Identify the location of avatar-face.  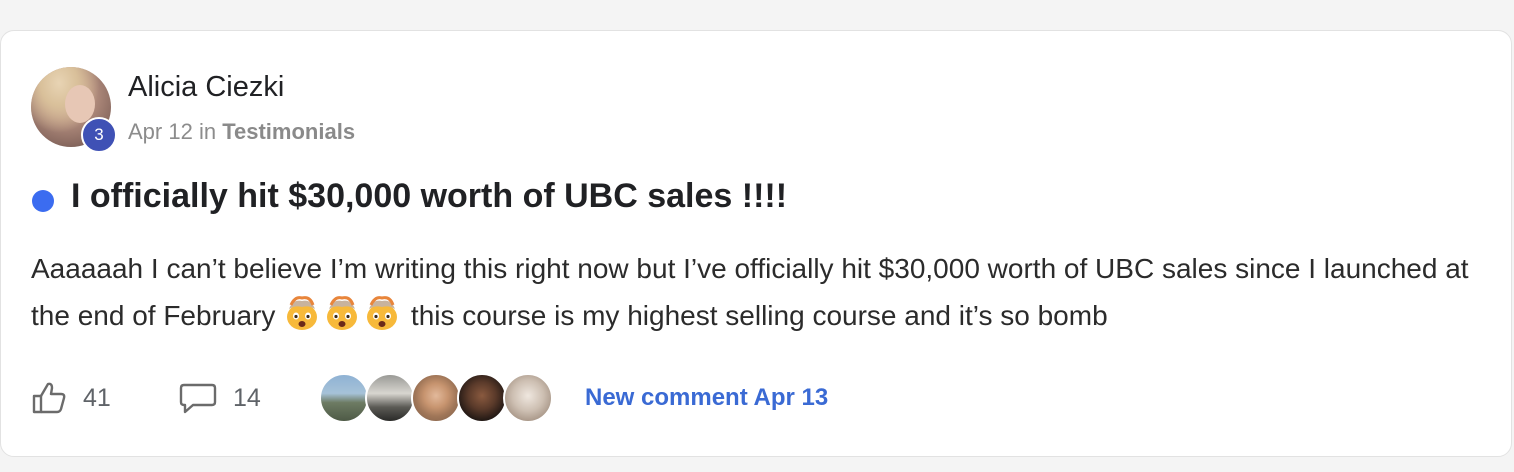
(80, 104).